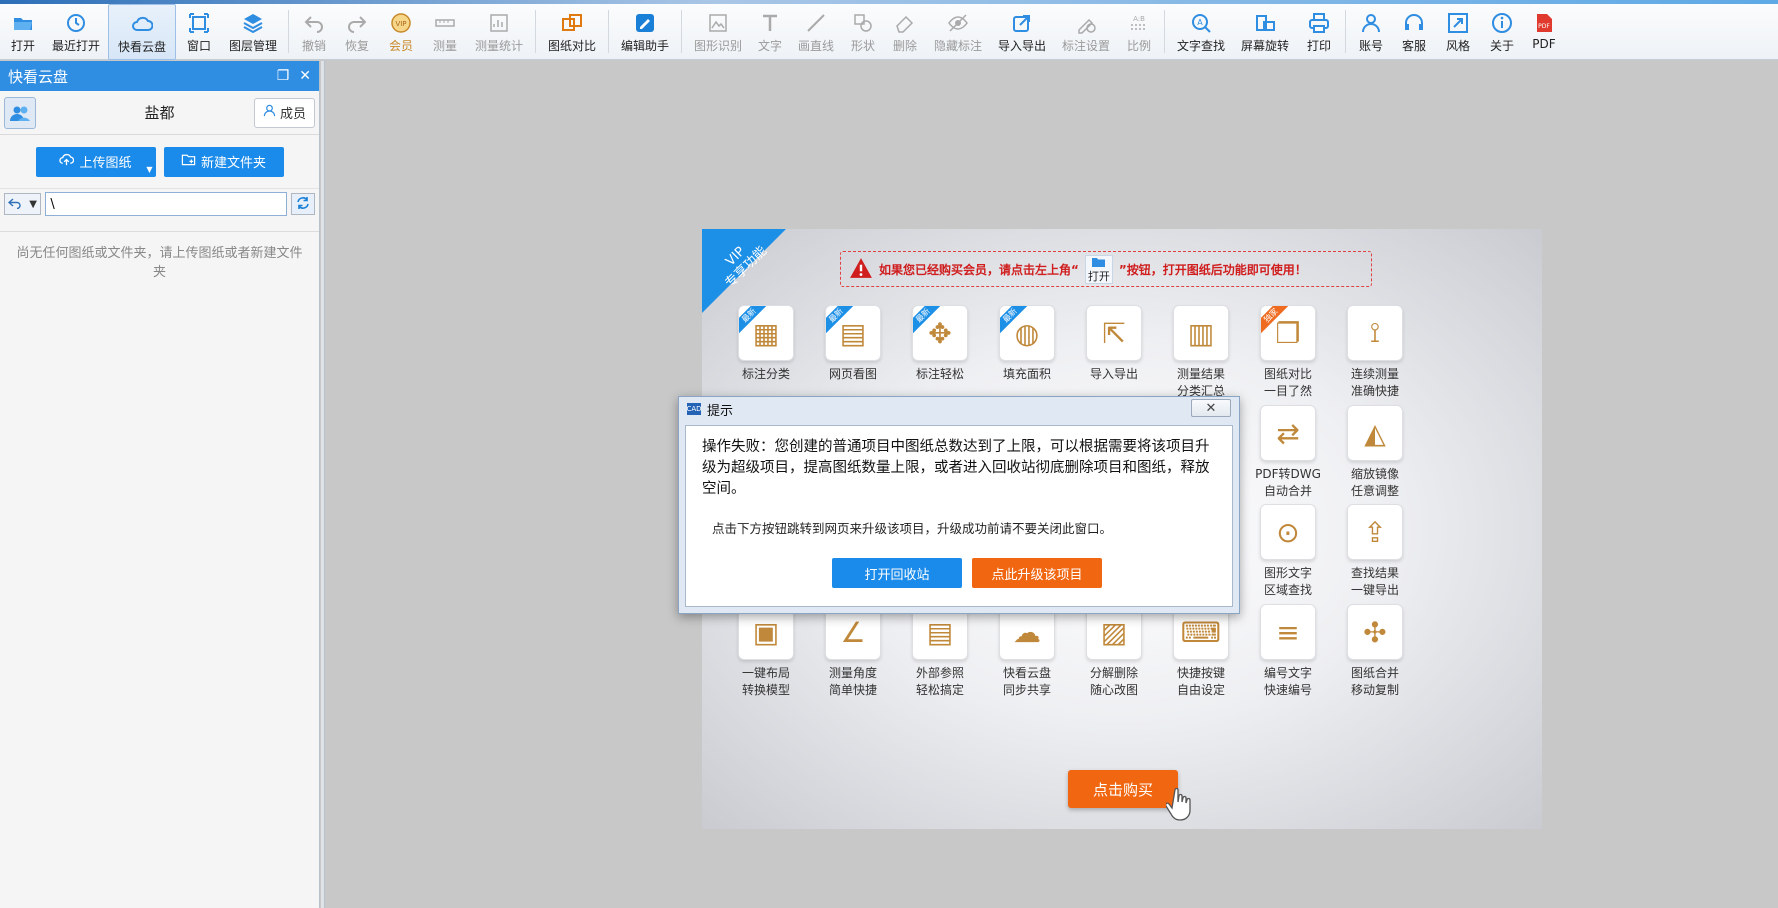 The image size is (1778, 908). I want to click on upload-drawing-button: 上传图纸 ▼, so click(95, 161).